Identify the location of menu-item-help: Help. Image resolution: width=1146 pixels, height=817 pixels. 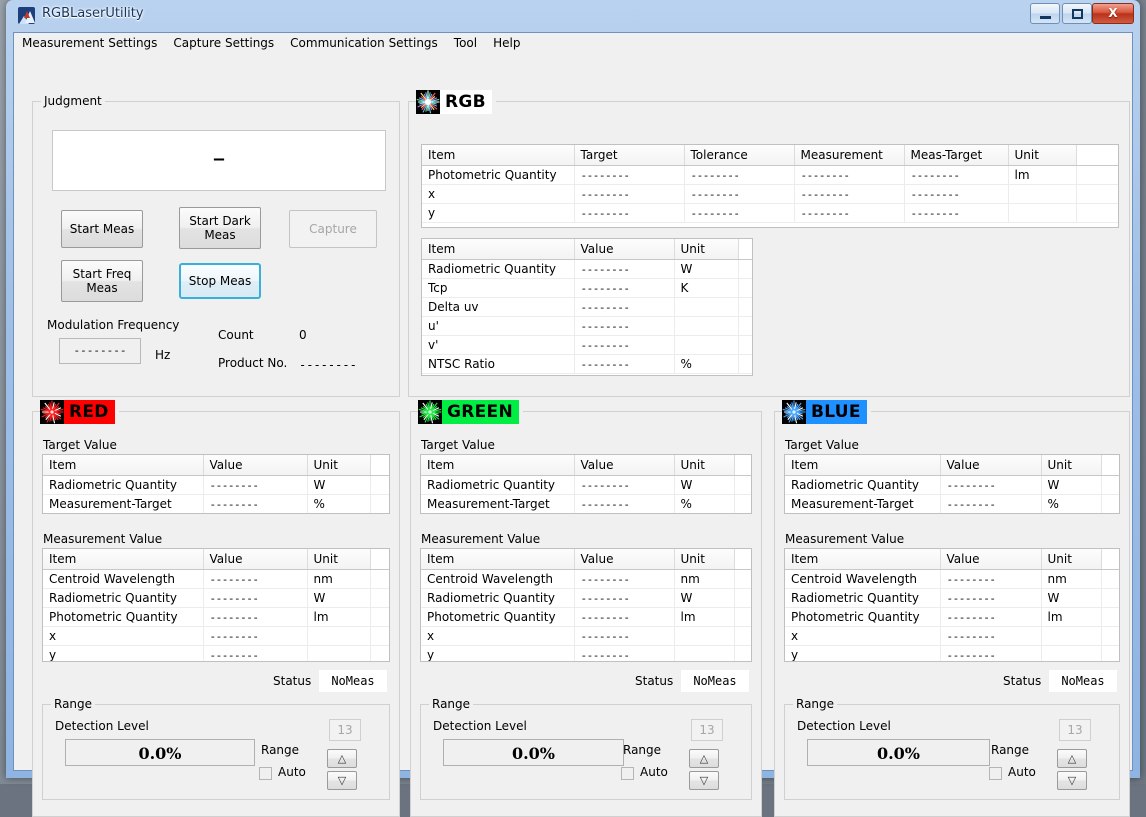
(506, 43).